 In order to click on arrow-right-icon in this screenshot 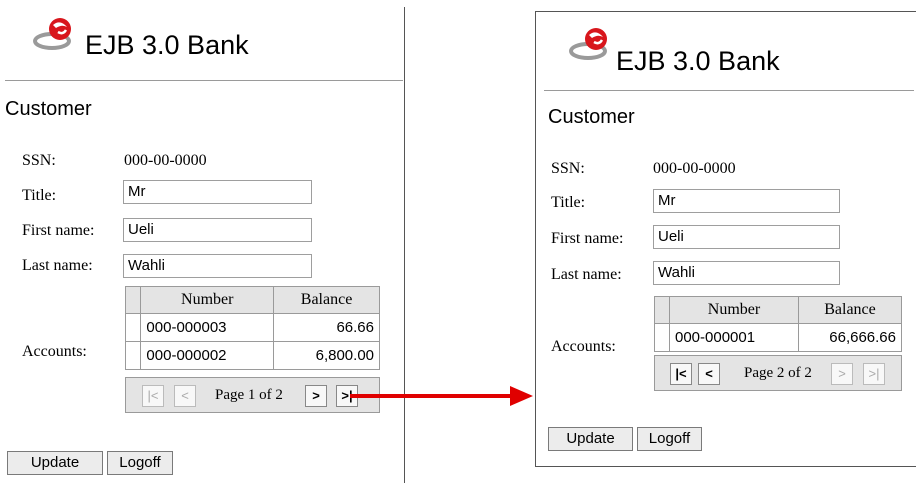, I will do `click(441, 396)`.